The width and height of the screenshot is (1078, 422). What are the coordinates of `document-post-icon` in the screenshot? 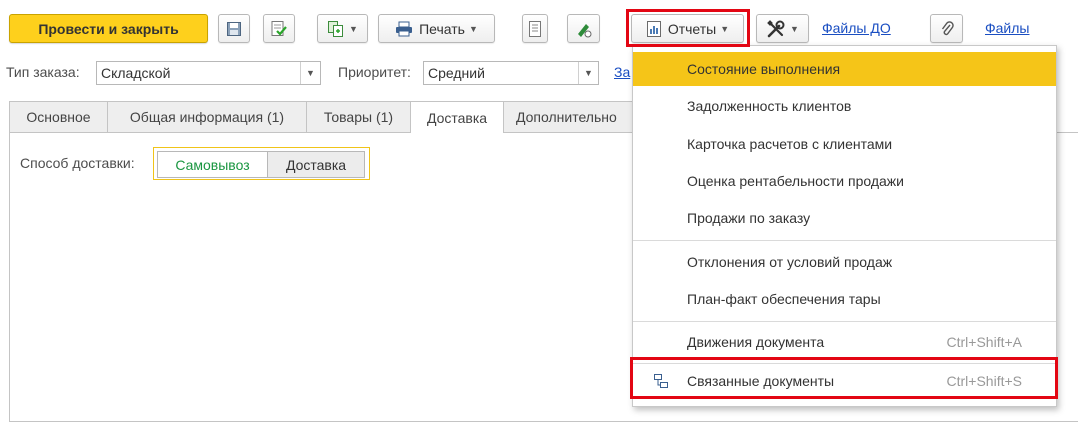 It's located at (279, 28).